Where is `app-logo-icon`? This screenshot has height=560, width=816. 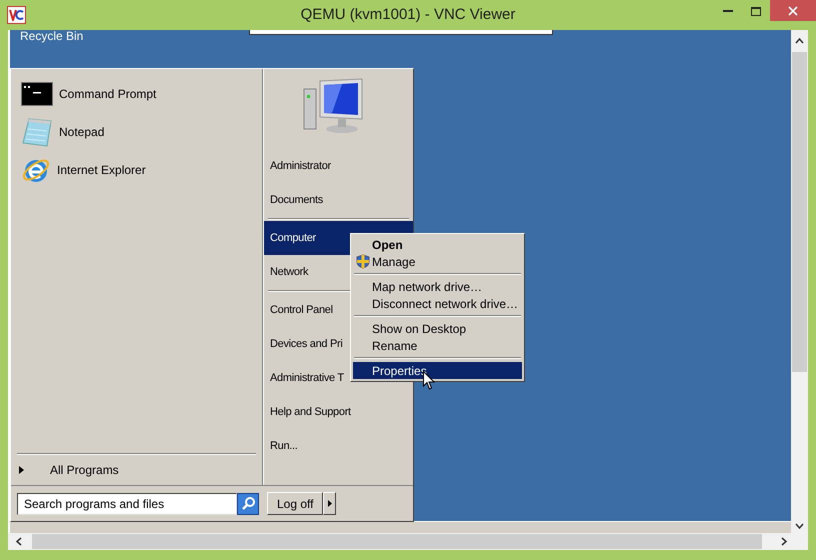
app-logo-icon is located at coordinates (16, 15).